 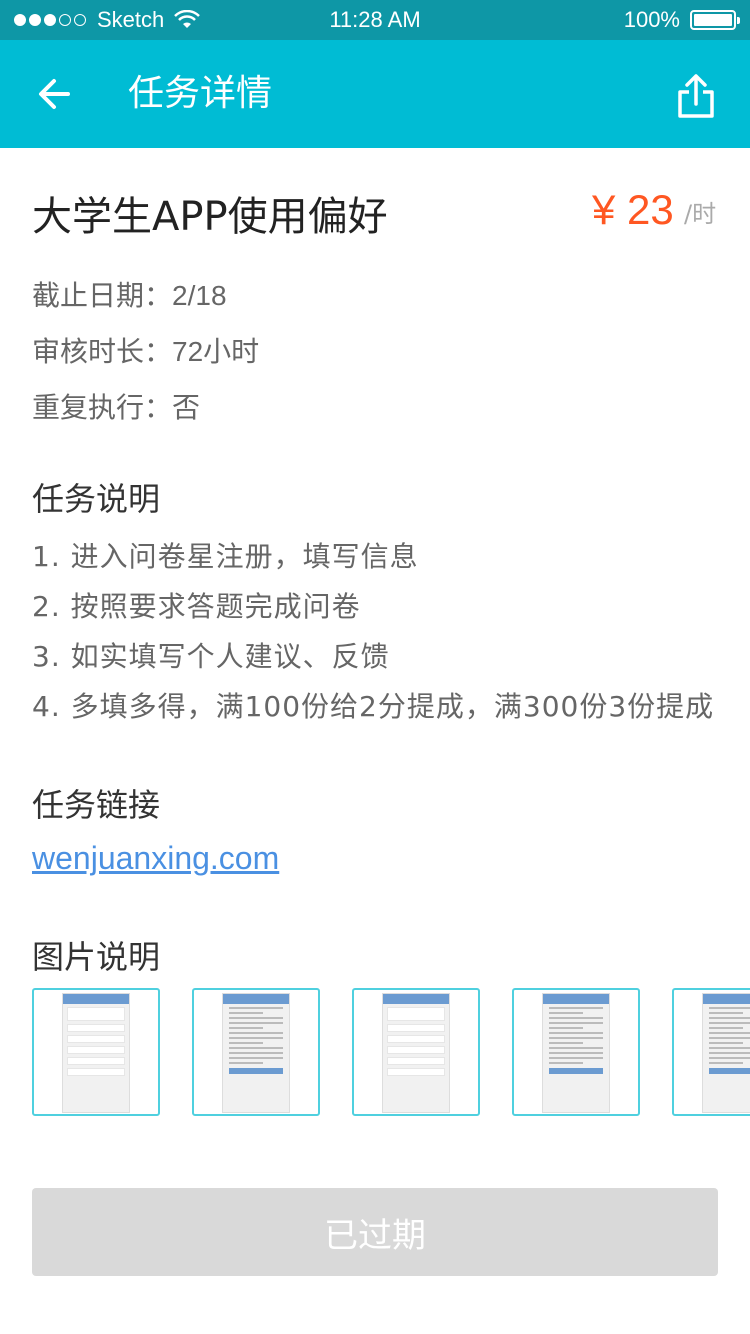 I want to click on info-row-review-duration: 审核时长：72小时, so click(x=145, y=350).